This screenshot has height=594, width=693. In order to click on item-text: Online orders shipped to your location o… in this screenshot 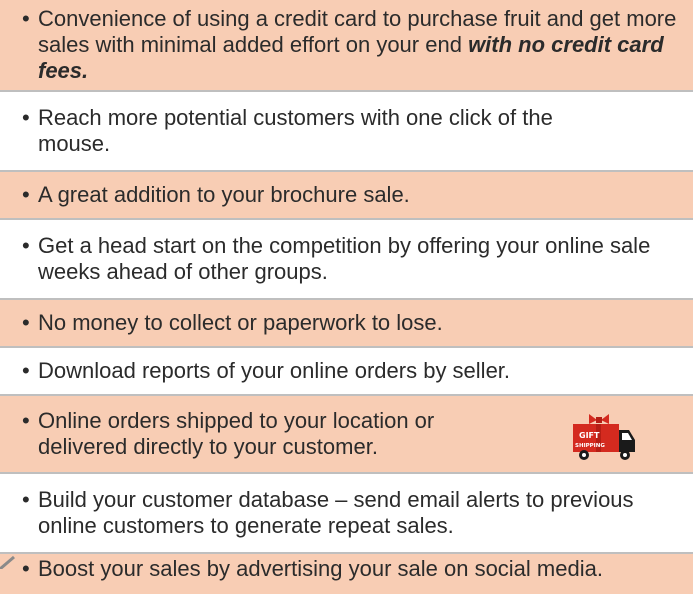, I will do `click(236, 433)`.